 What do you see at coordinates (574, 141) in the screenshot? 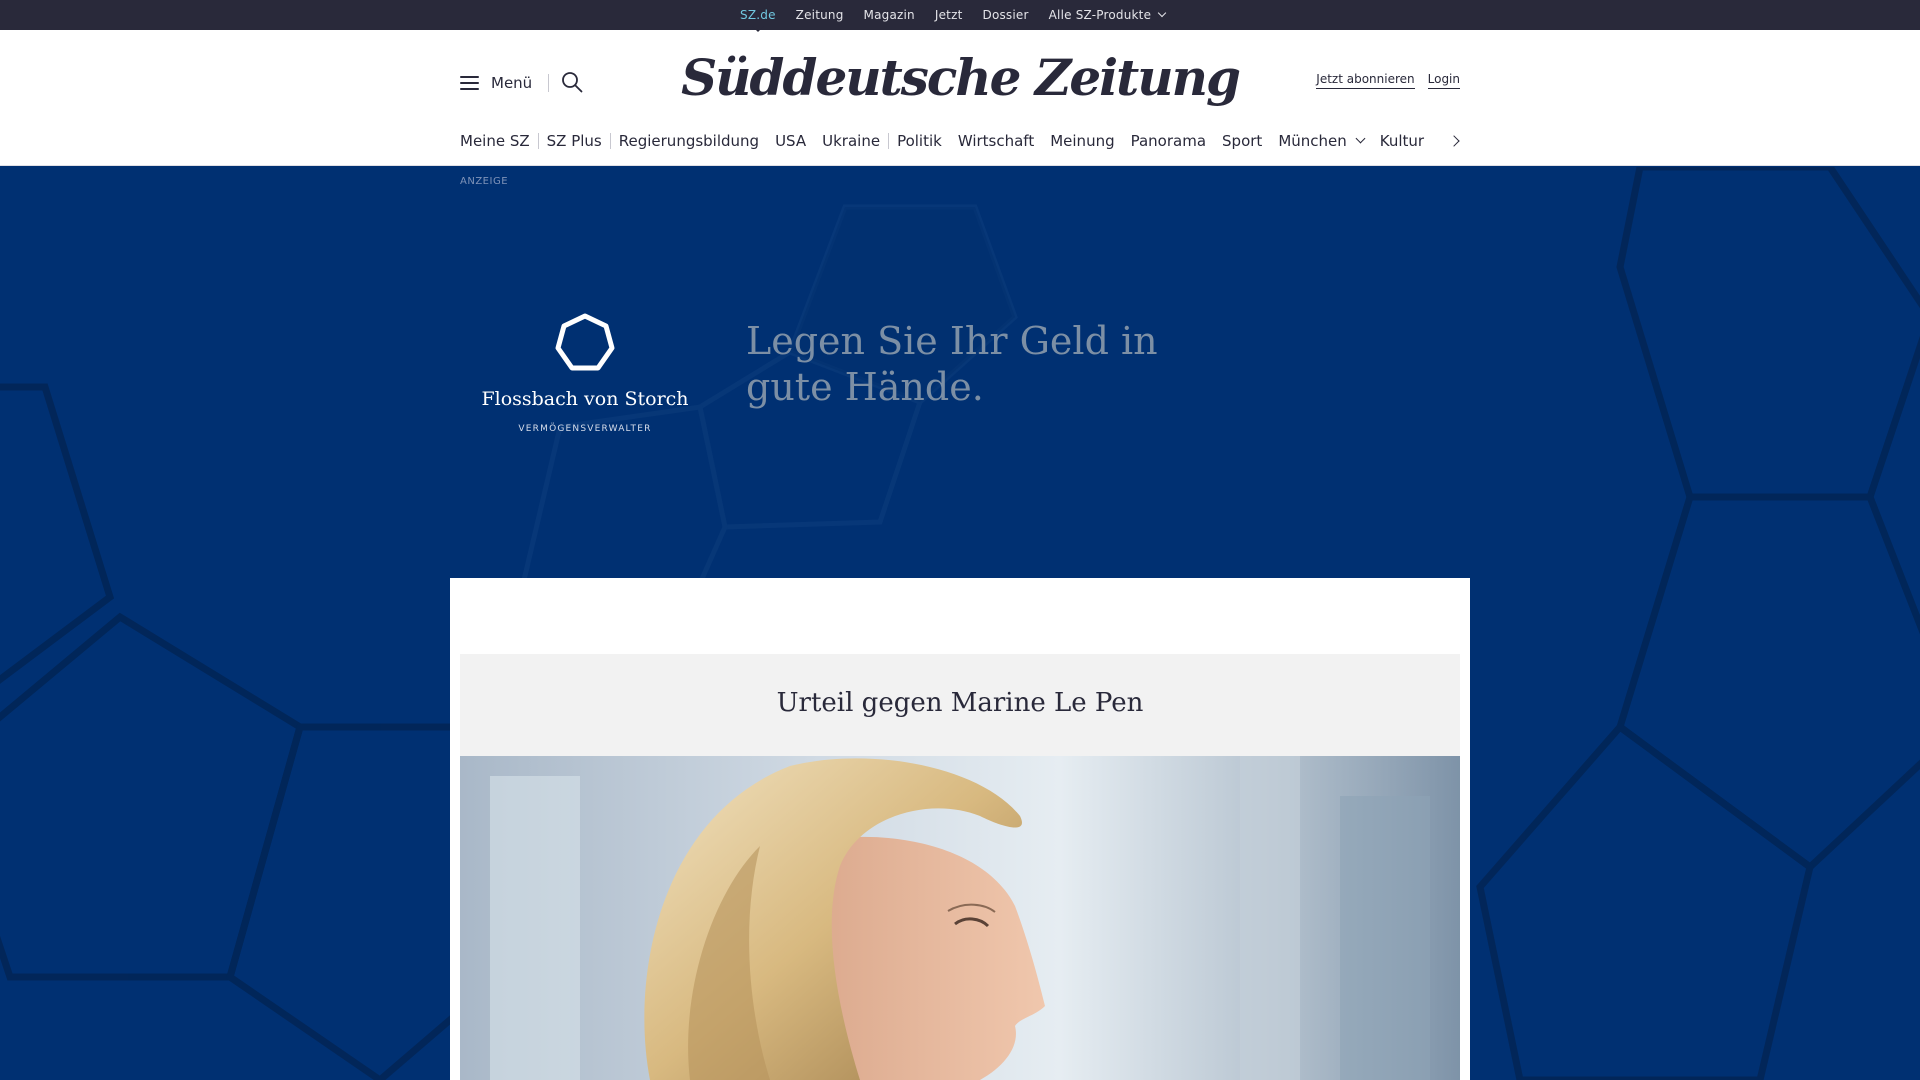
I see `nav-item-sz-plus: SZ Plus` at bounding box center [574, 141].